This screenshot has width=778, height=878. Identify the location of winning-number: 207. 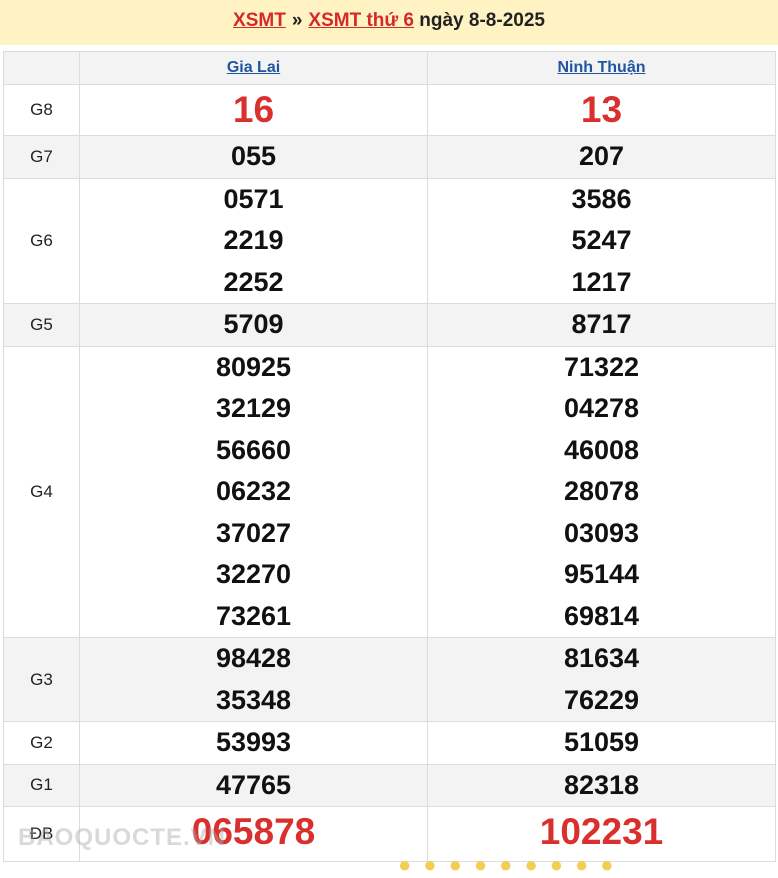
(601, 156).